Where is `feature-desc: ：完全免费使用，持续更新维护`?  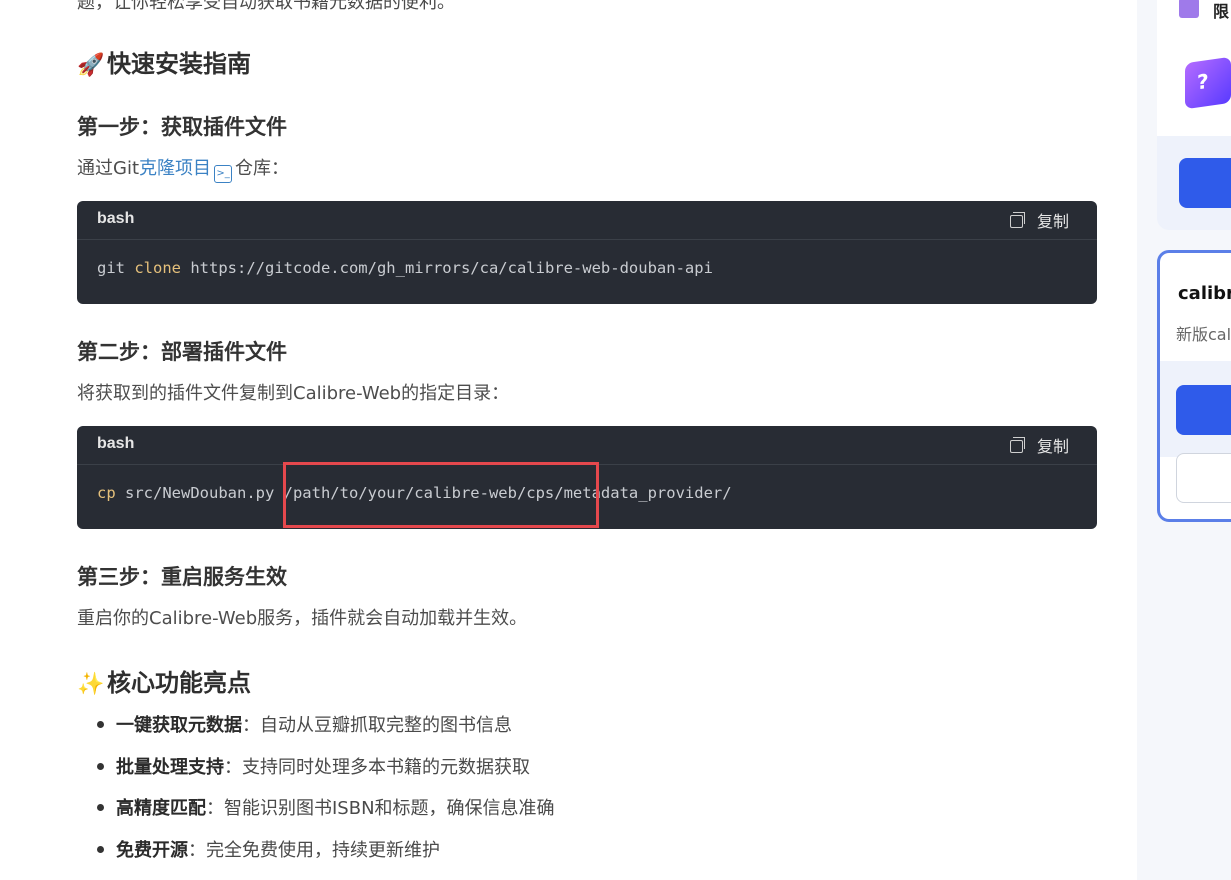 feature-desc: ：完全免费使用，持续更新维护 is located at coordinates (314, 850).